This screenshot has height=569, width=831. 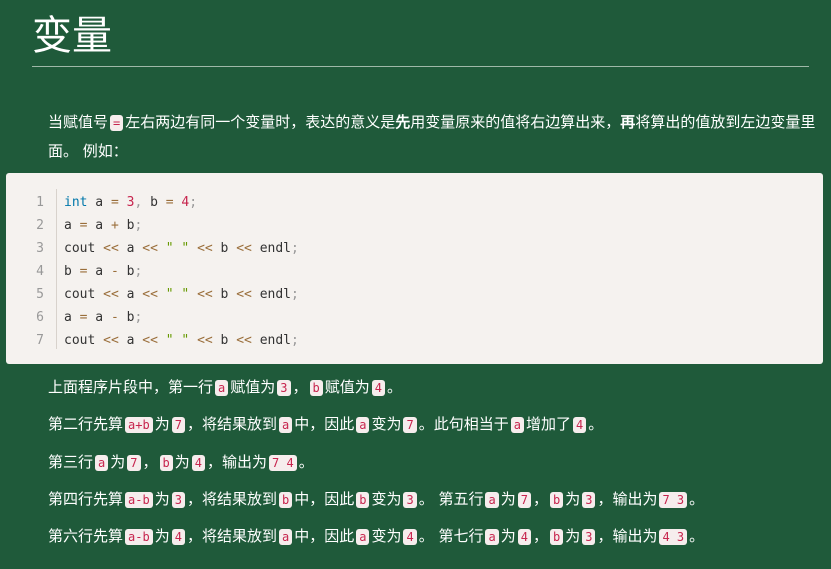 What do you see at coordinates (72, 36) in the screenshot?
I see `page-title: 变量` at bounding box center [72, 36].